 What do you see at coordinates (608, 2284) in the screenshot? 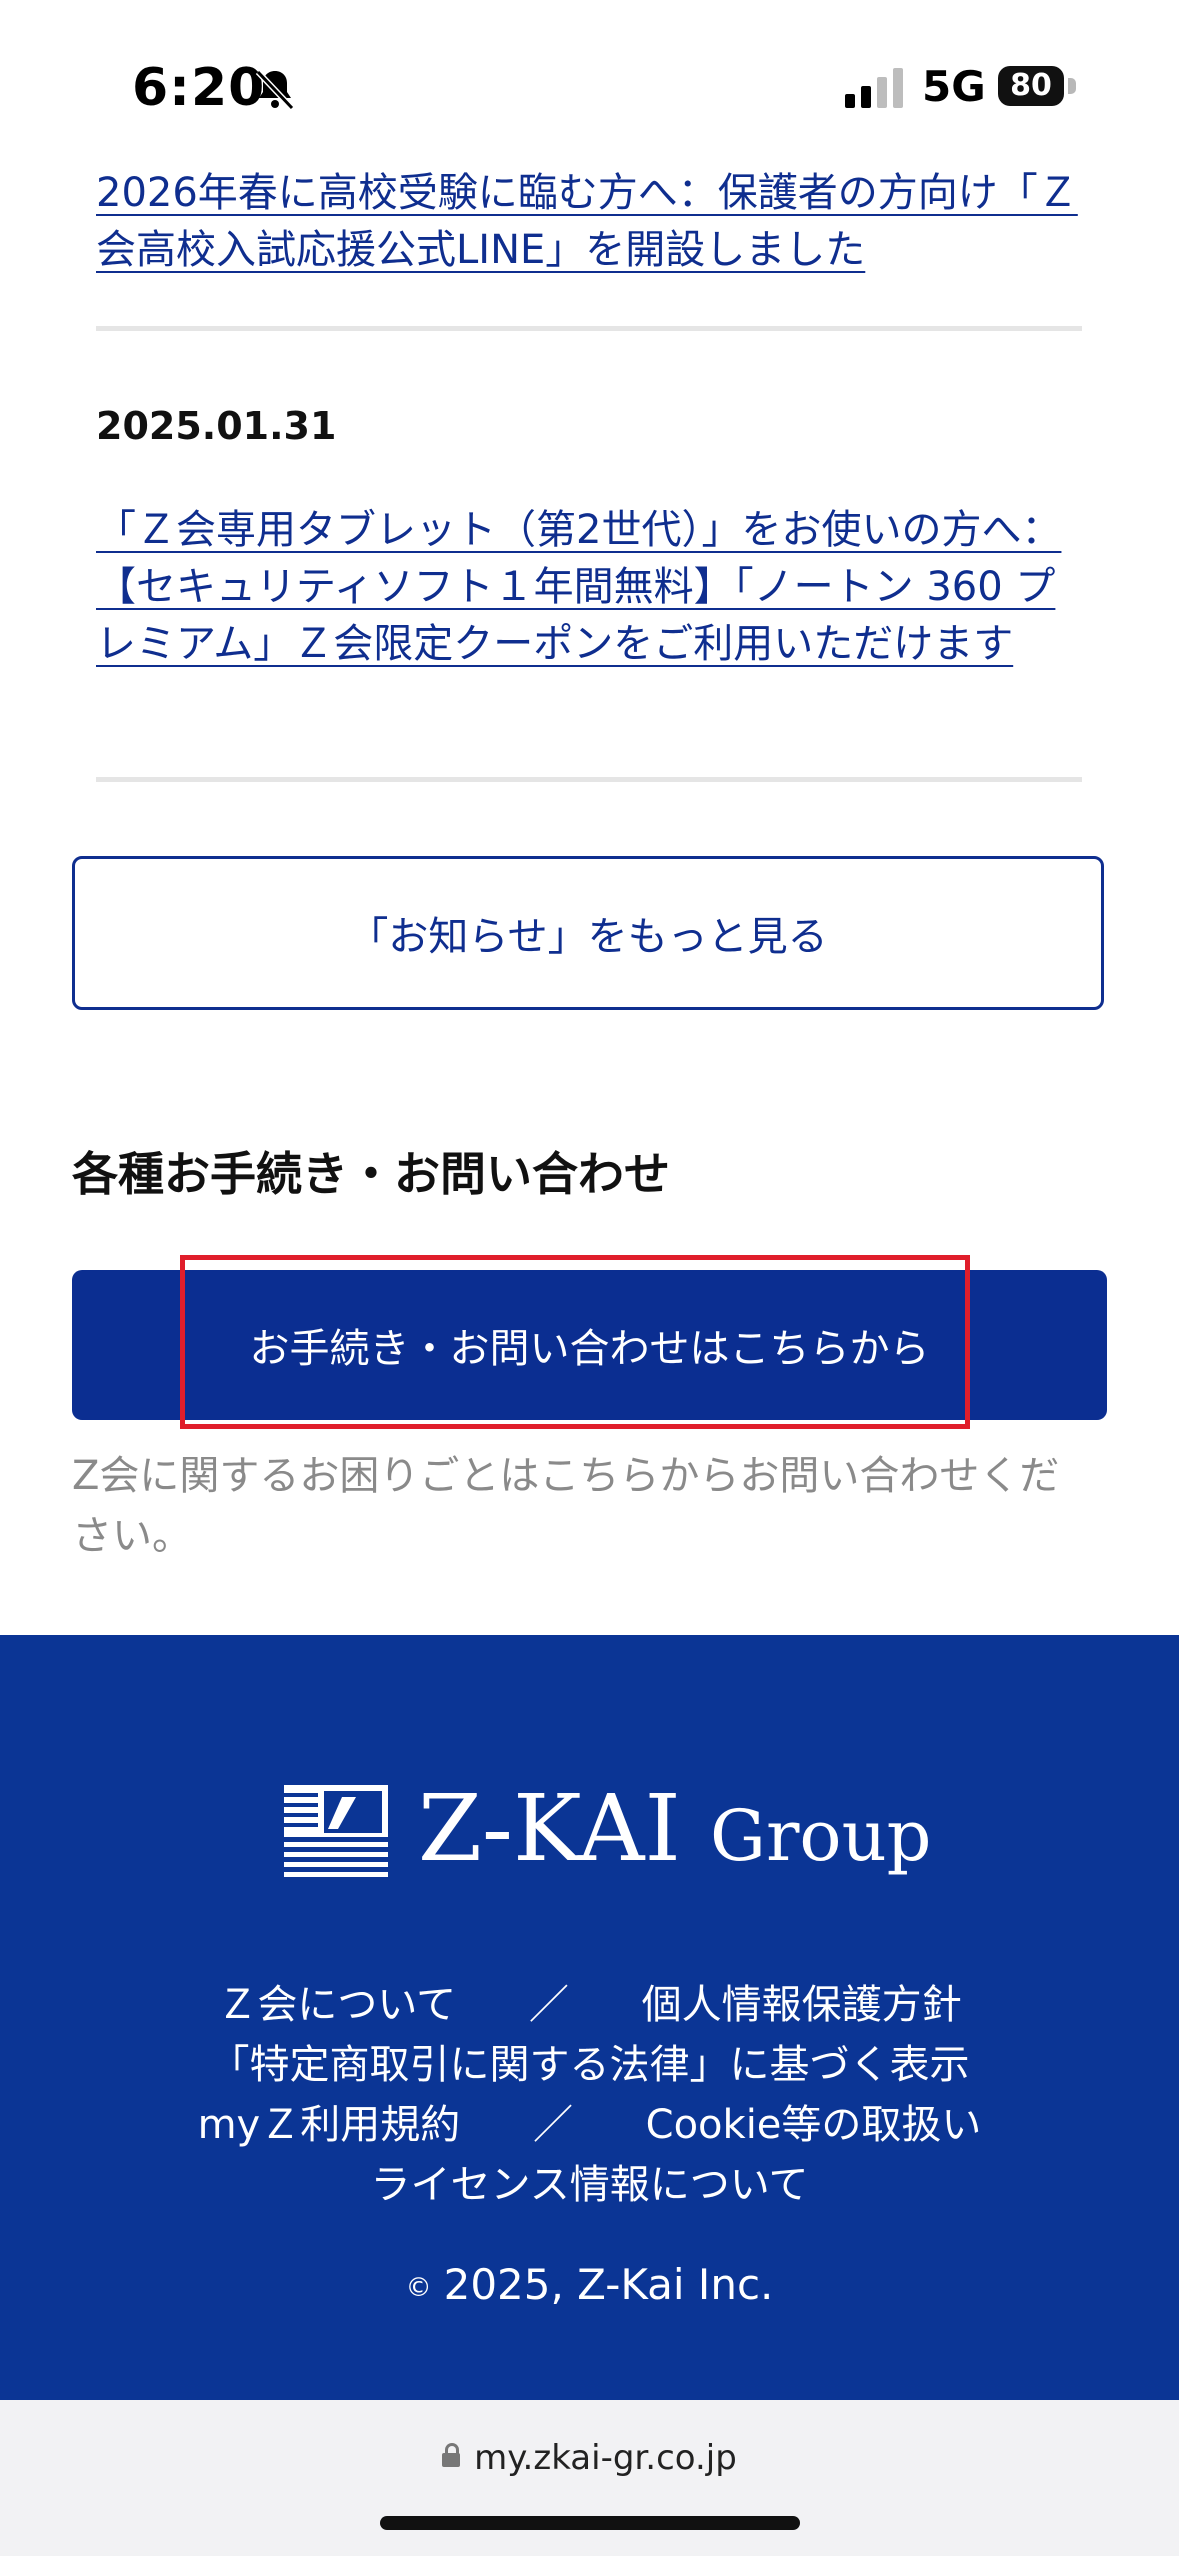
I see `copyright-text: 2025, Z-Kai Inc.` at bounding box center [608, 2284].